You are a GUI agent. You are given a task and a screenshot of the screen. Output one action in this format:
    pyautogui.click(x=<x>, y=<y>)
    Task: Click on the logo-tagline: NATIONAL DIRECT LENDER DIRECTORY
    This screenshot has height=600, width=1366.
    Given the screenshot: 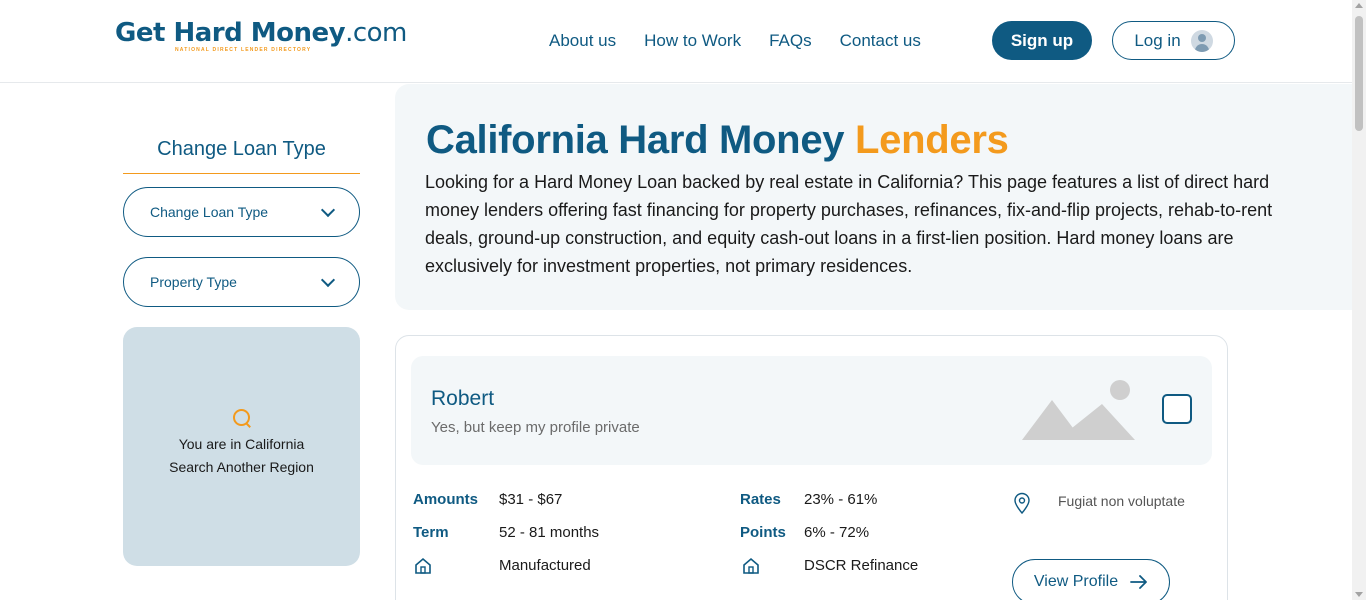 What is the action you would take?
    pyautogui.click(x=243, y=50)
    